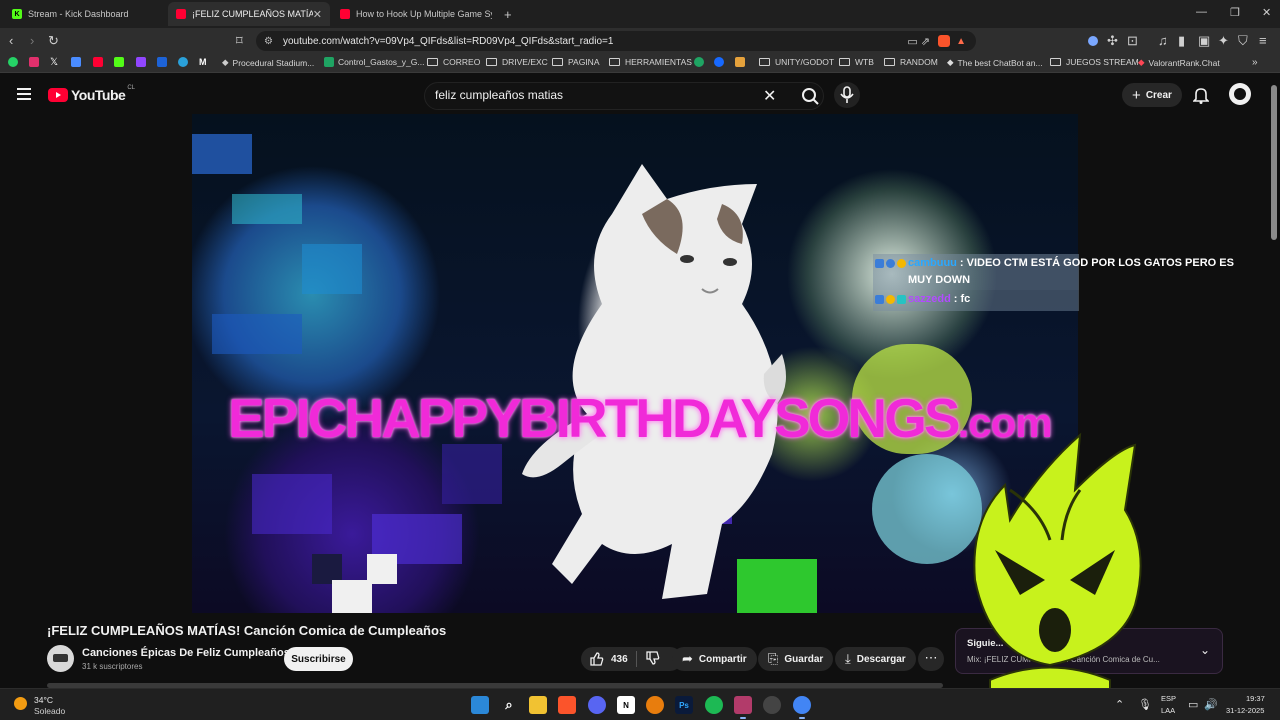 The height and width of the screenshot is (720, 1280). I want to click on bookmark-folder-unity-godot: UNITY/GODOT, so click(796, 62).